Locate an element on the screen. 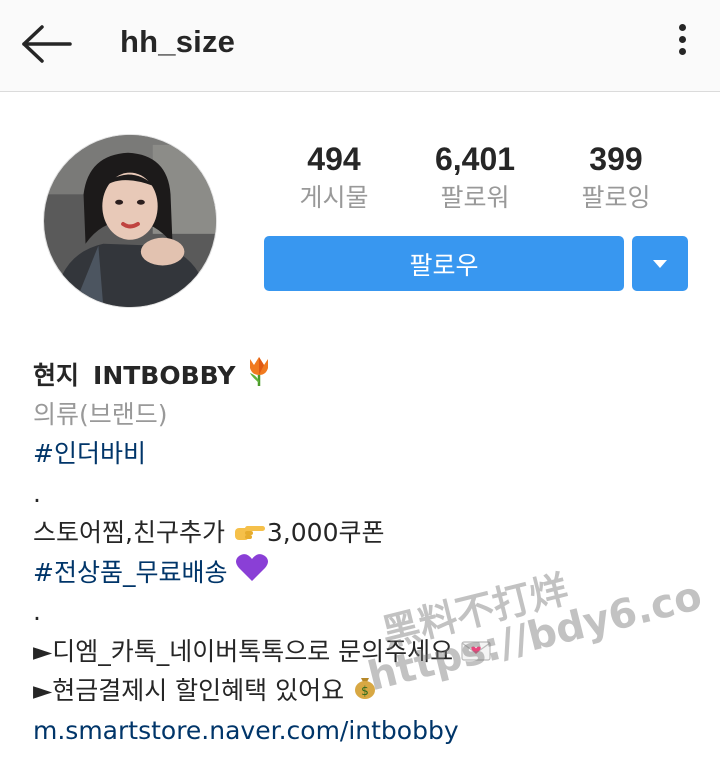 The image size is (720, 757). bio-coupon-amount: 3,000쿠폰 is located at coordinates (325, 532).